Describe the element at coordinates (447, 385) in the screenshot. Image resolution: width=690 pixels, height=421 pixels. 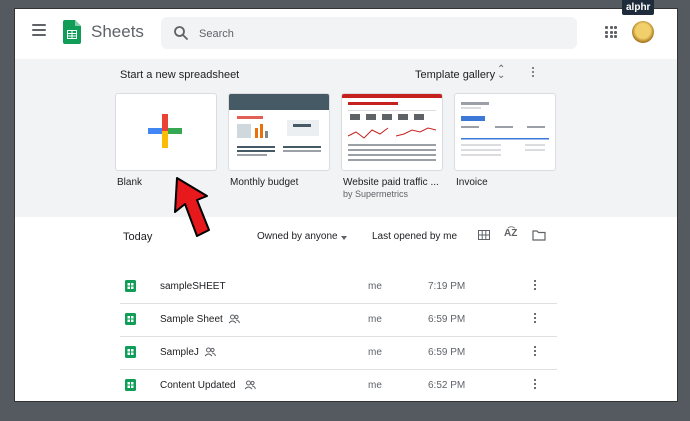
I see `file-last-opened: 6:52 PM` at that location.